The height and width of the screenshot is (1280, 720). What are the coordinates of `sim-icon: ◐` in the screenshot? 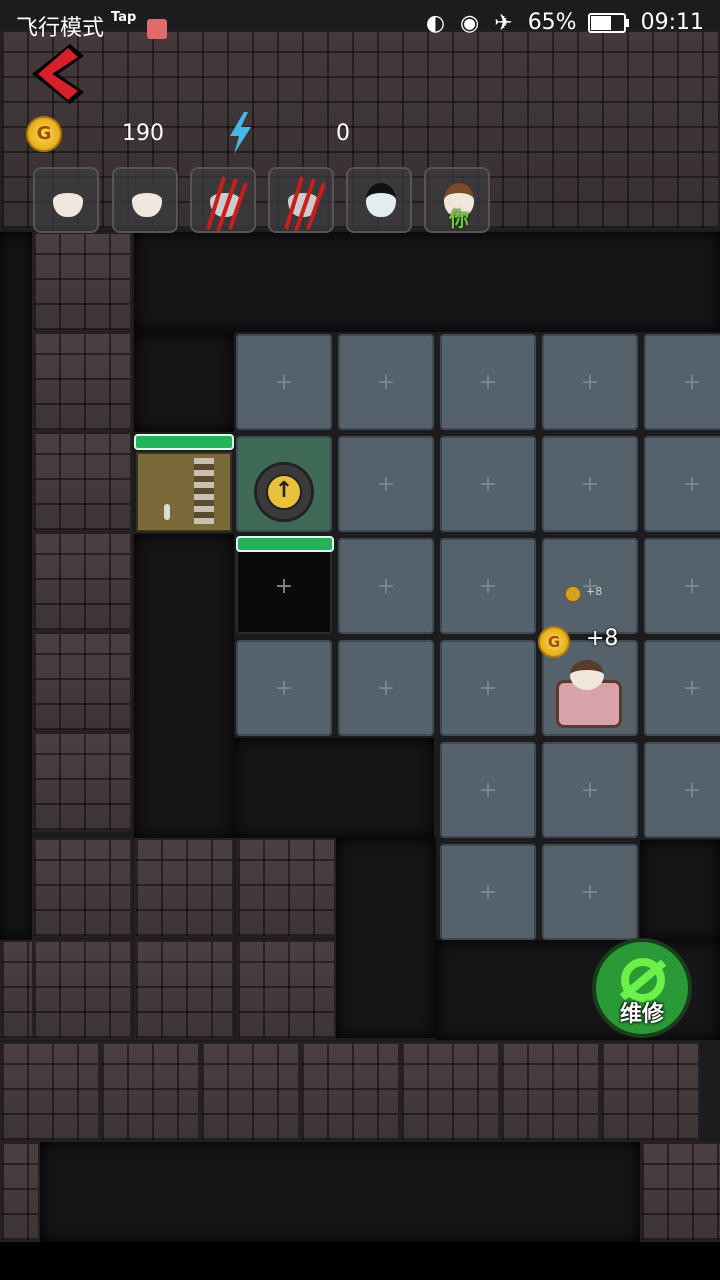 It's located at (435, 23).